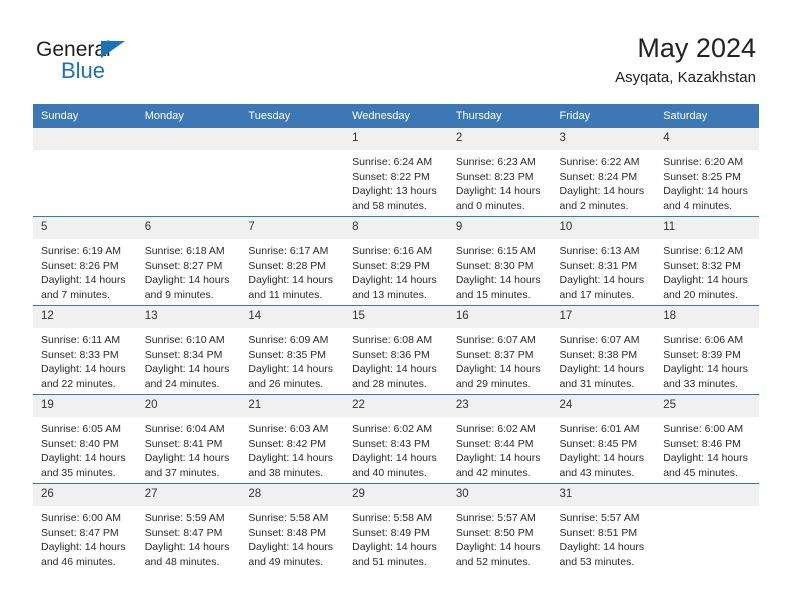 Image resolution: width=792 pixels, height=612 pixels. Describe the element at coordinates (598, 443) in the screenshot. I see `sunset-time: Sunset: 8:45 PM` at that location.